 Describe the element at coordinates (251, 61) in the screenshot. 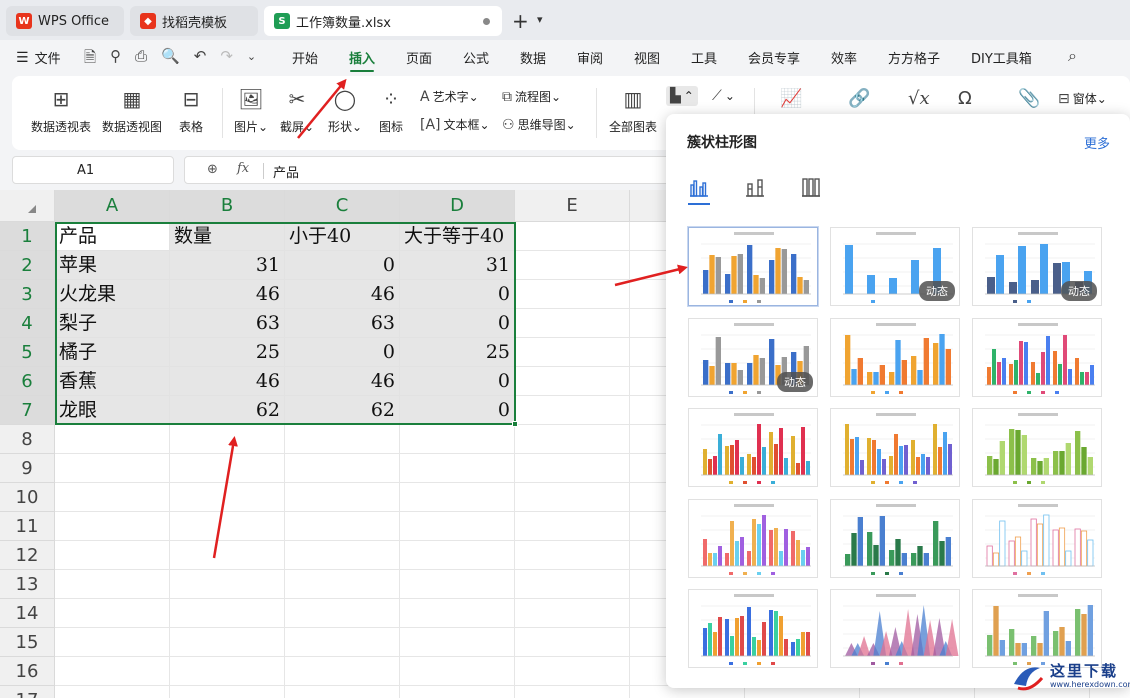

I see `more-chevron-icon: ⌄` at that location.